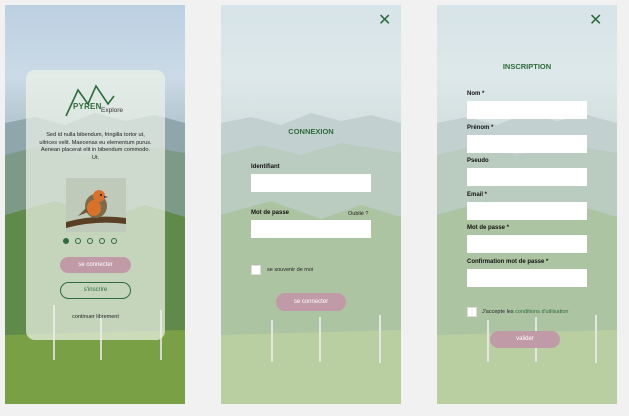 The height and width of the screenshot is (416, 629). What do you see at coordinates (478, 161) in the screenshot?
I see `nickname-label: Pseudo` at bounding box center [478, 161].